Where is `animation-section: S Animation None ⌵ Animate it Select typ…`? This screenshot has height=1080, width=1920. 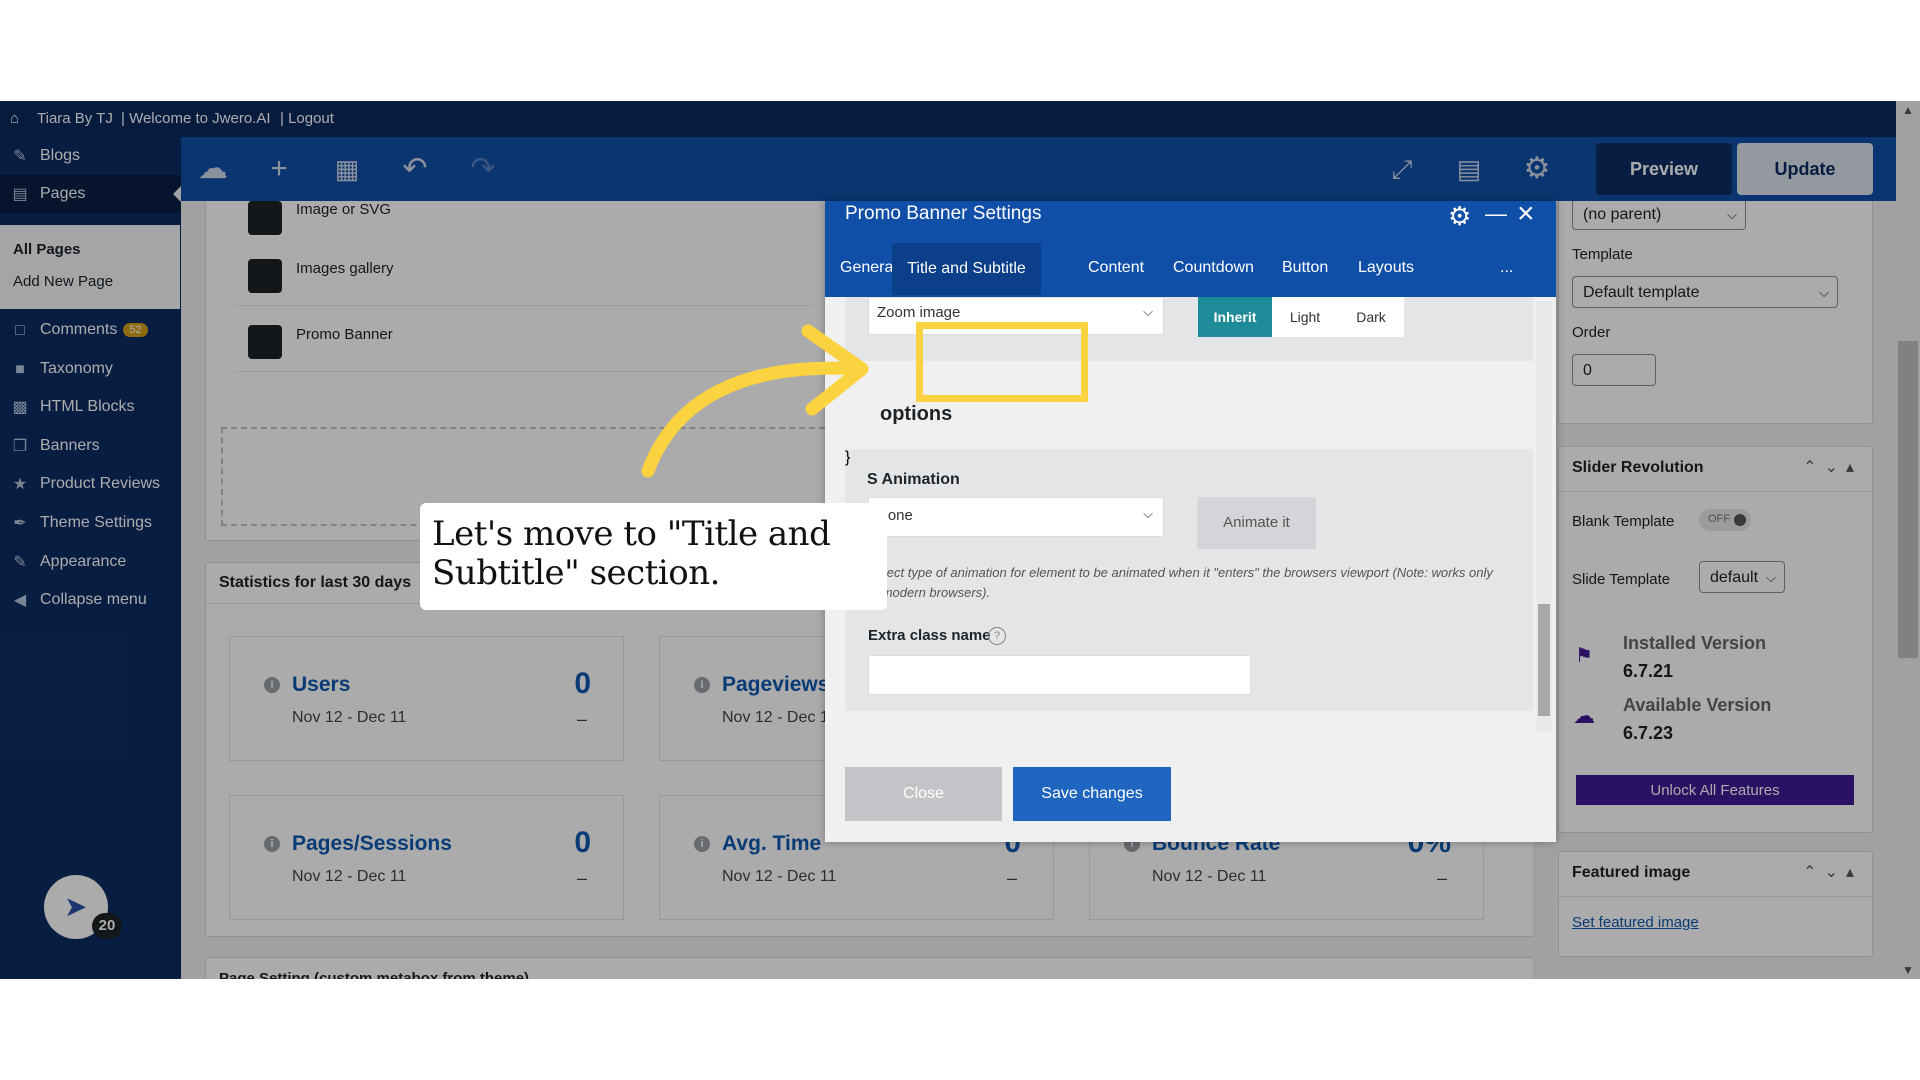 animation-section: S Animation None ⌵ Animate it Select typ… is located at coordinates (1189, 580).